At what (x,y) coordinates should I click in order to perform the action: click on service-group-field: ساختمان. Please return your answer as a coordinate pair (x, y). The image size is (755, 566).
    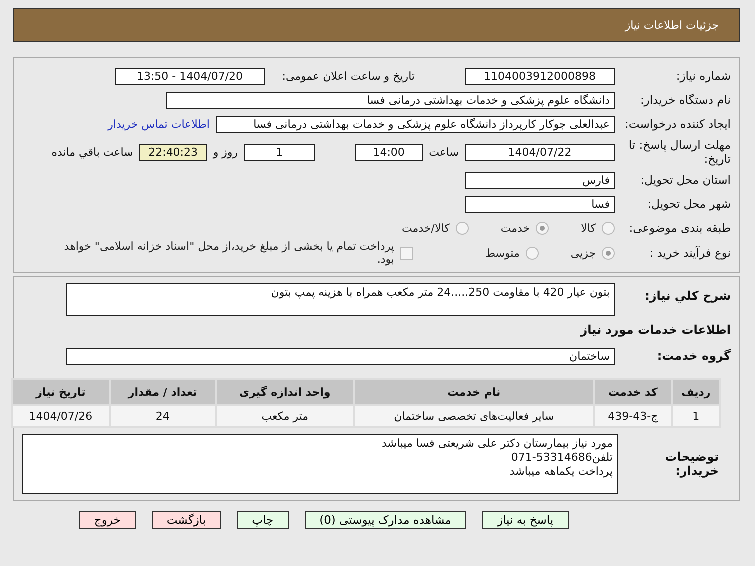
    Looking at the image, I should click on (340, 356).